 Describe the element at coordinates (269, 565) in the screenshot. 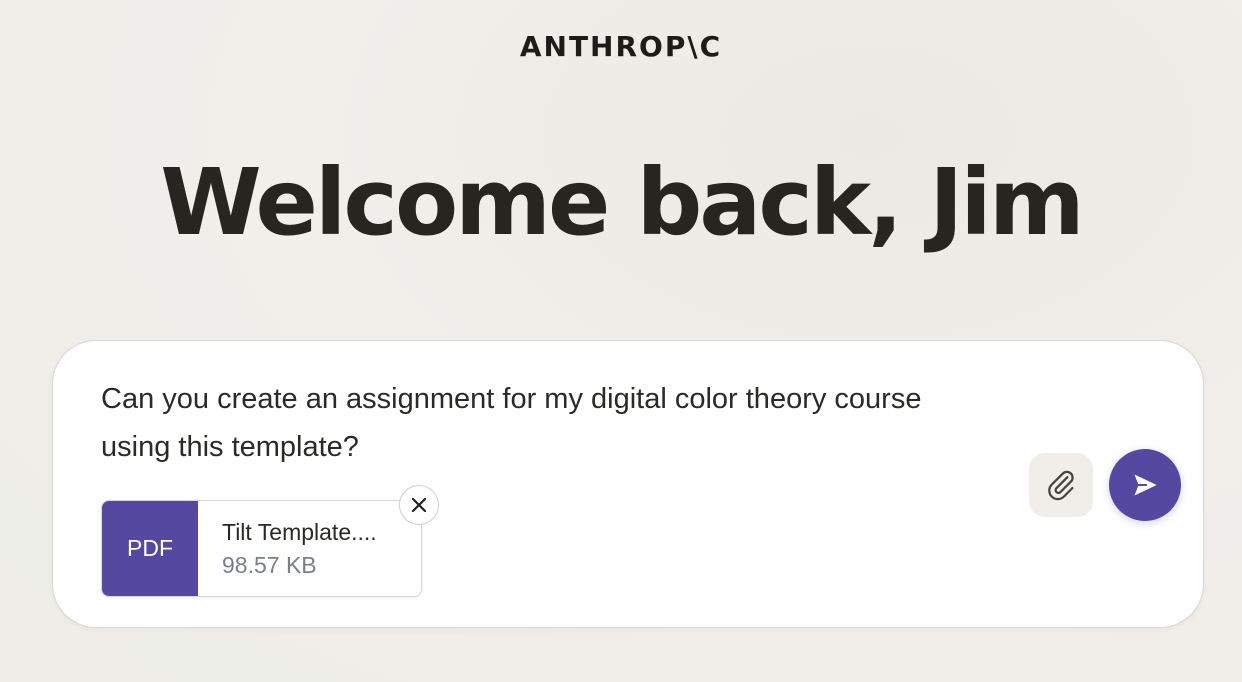

I see `attachment-file-size: 98.57 KB` at that location.